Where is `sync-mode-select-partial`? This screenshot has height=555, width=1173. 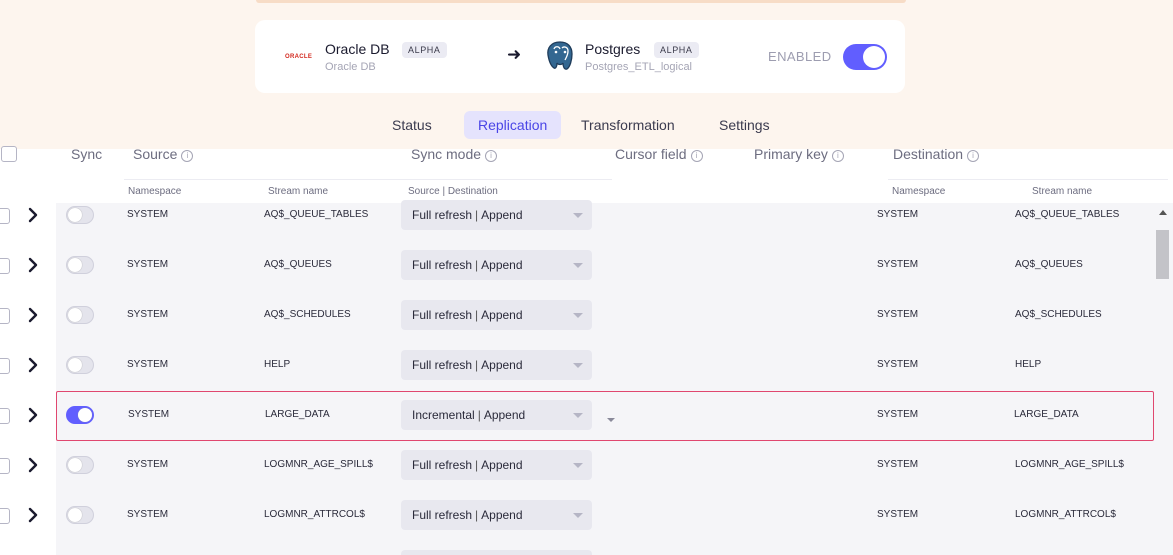
sync-mode-select-partial is located at coordinates (496, 552).